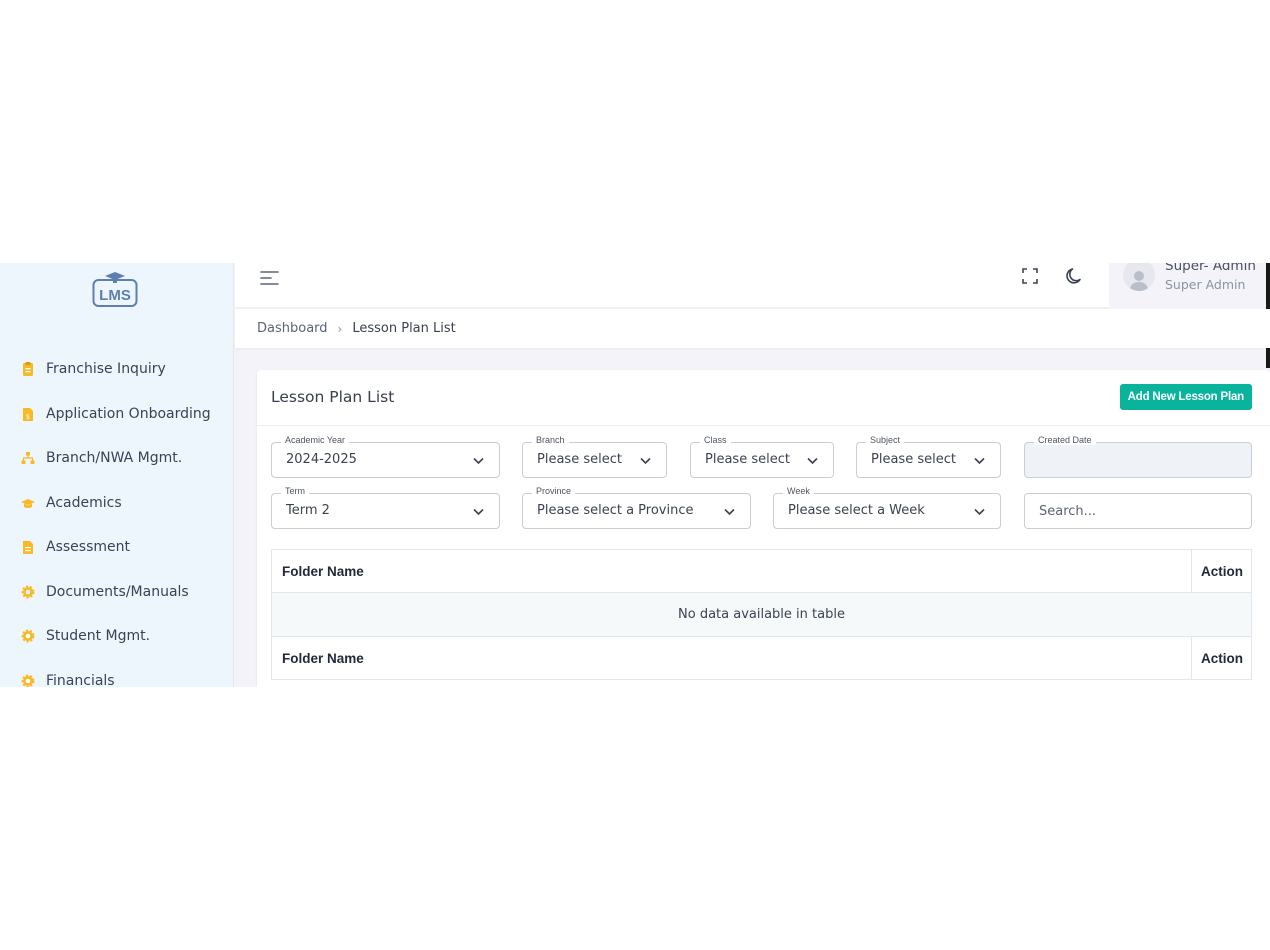  I want to click on table-footer-row: Folder Name Action, so click(761, 658).